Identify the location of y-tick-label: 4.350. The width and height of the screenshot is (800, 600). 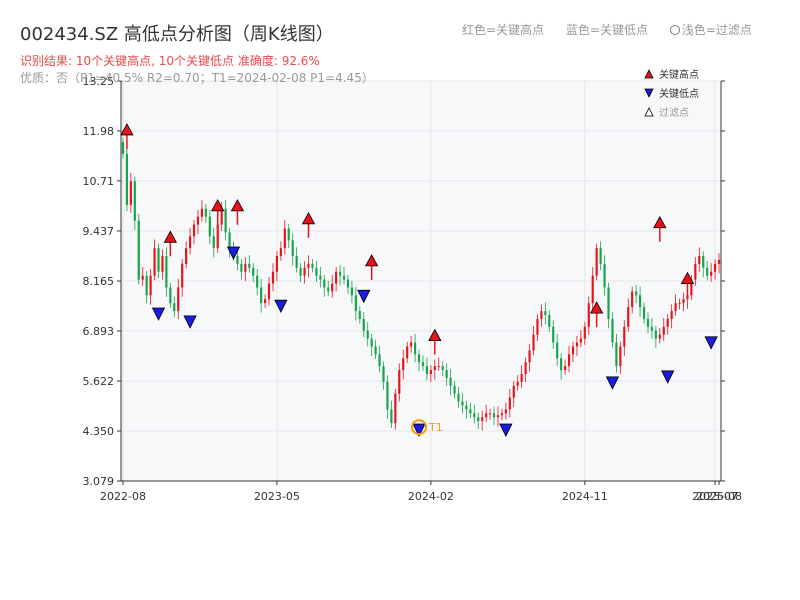
(99, 431).